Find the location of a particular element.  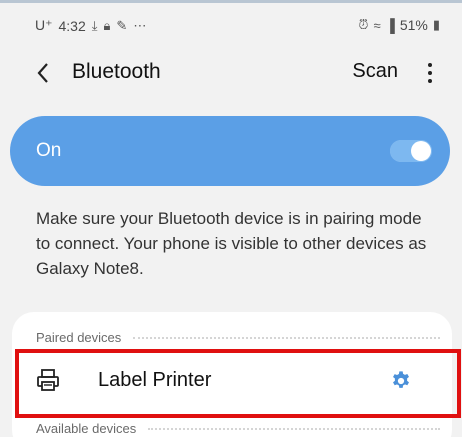

signal-icon: ▐ is located at coordinates (390, 25).